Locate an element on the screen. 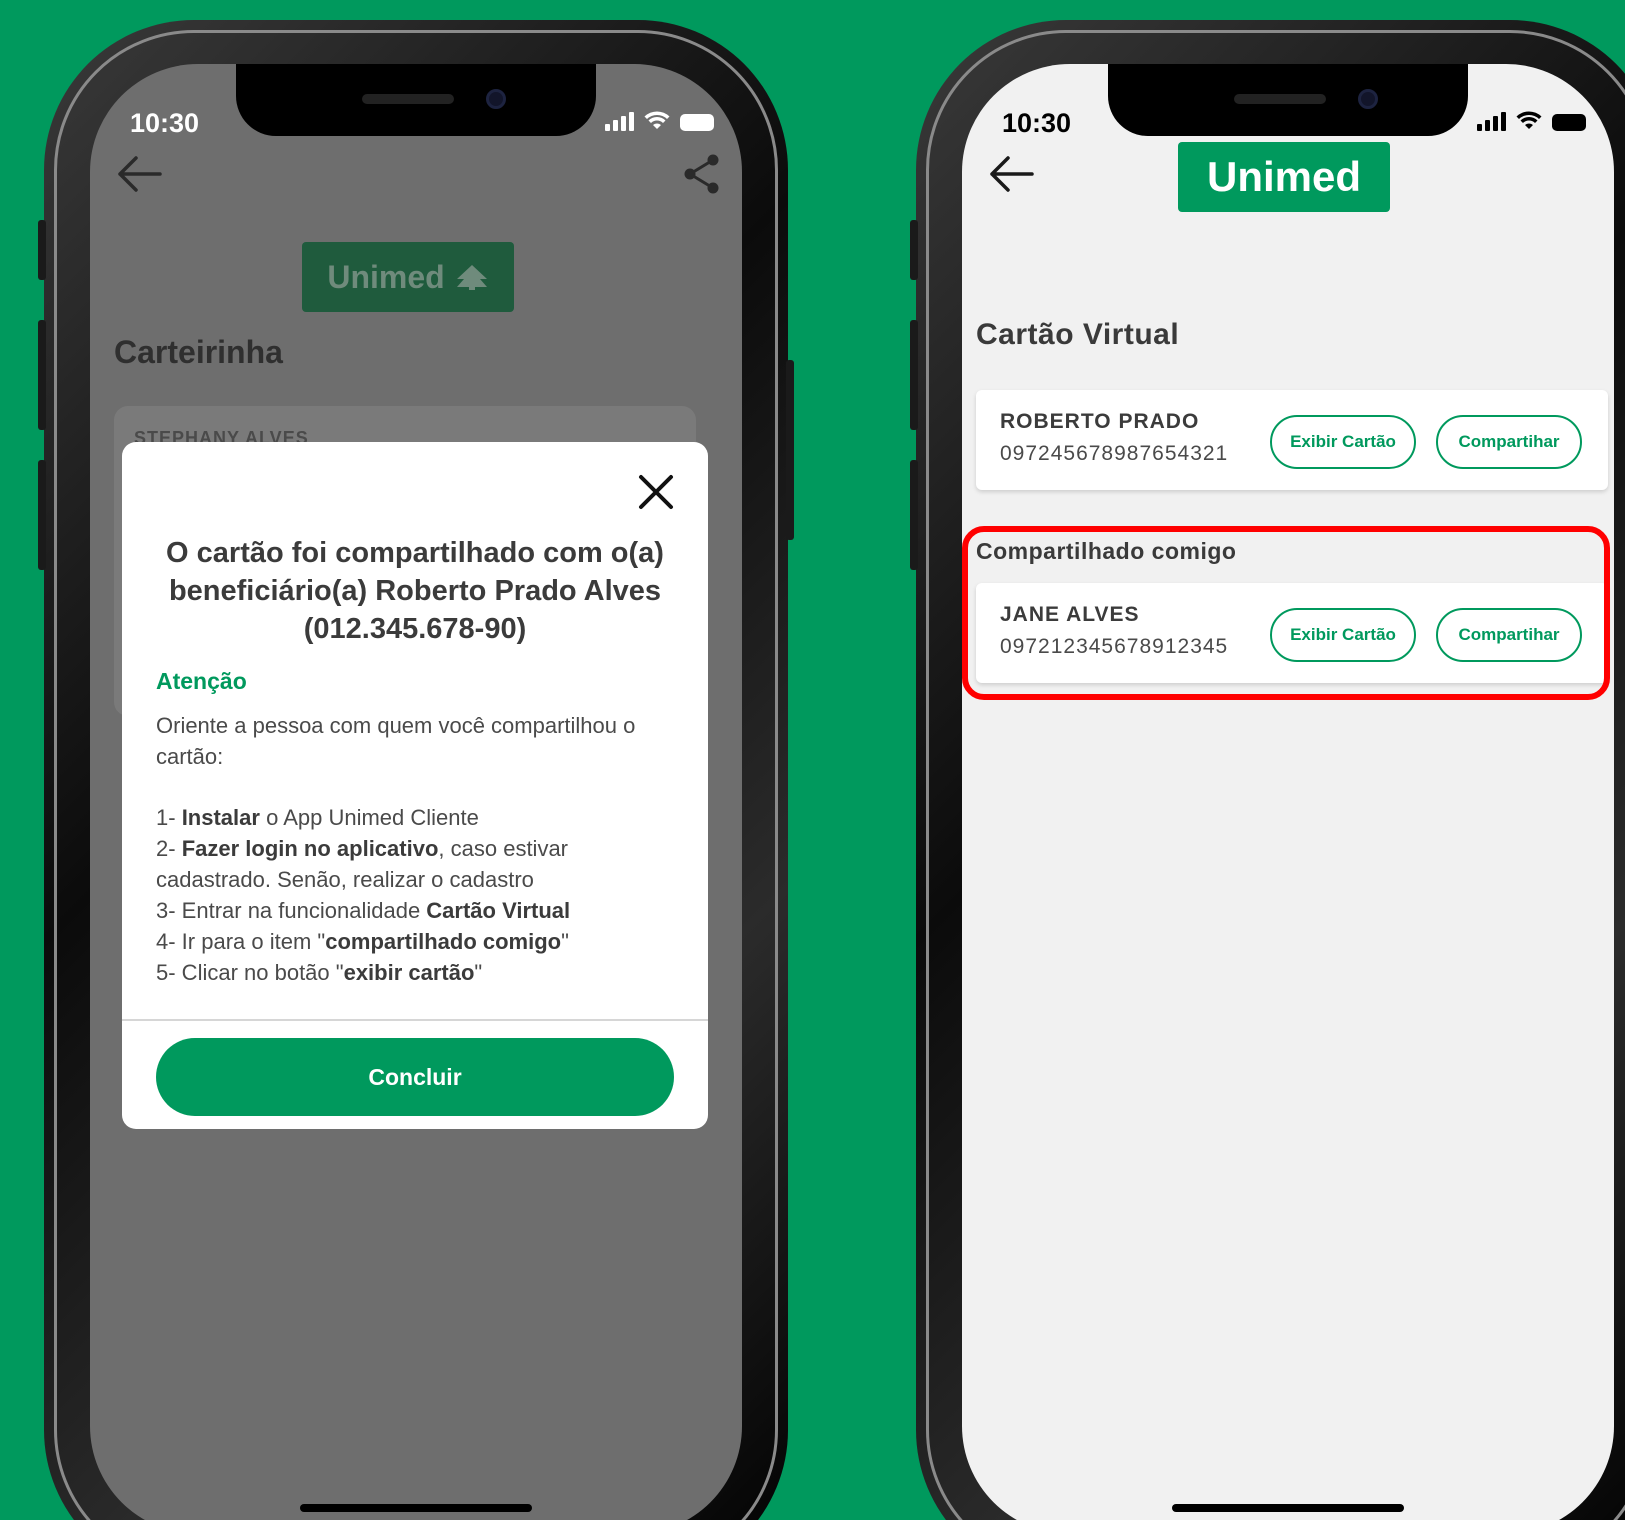 The height and width of the screenshot is (1520, 1625). attention-label: Atenção is located at coordinates (201, 681).